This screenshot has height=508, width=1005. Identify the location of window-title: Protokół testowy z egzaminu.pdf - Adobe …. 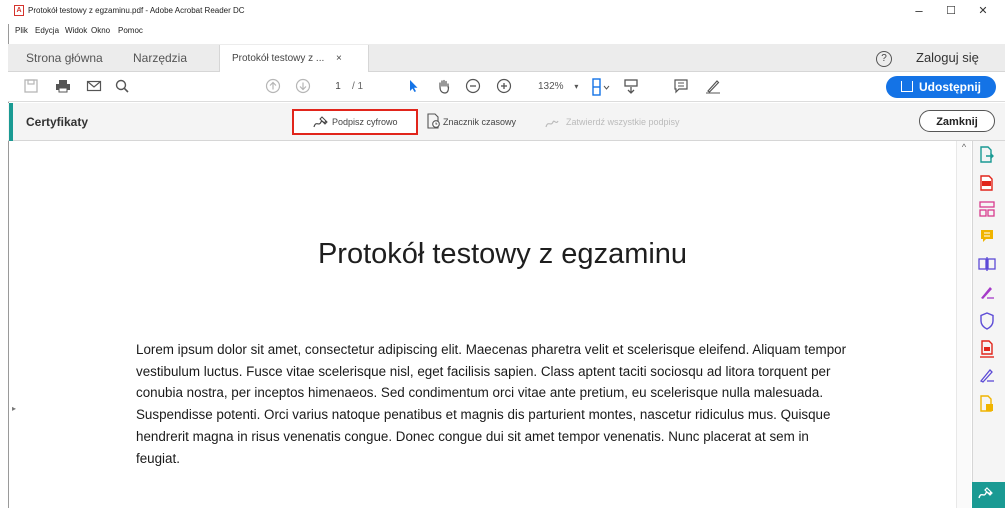
(136, 10).